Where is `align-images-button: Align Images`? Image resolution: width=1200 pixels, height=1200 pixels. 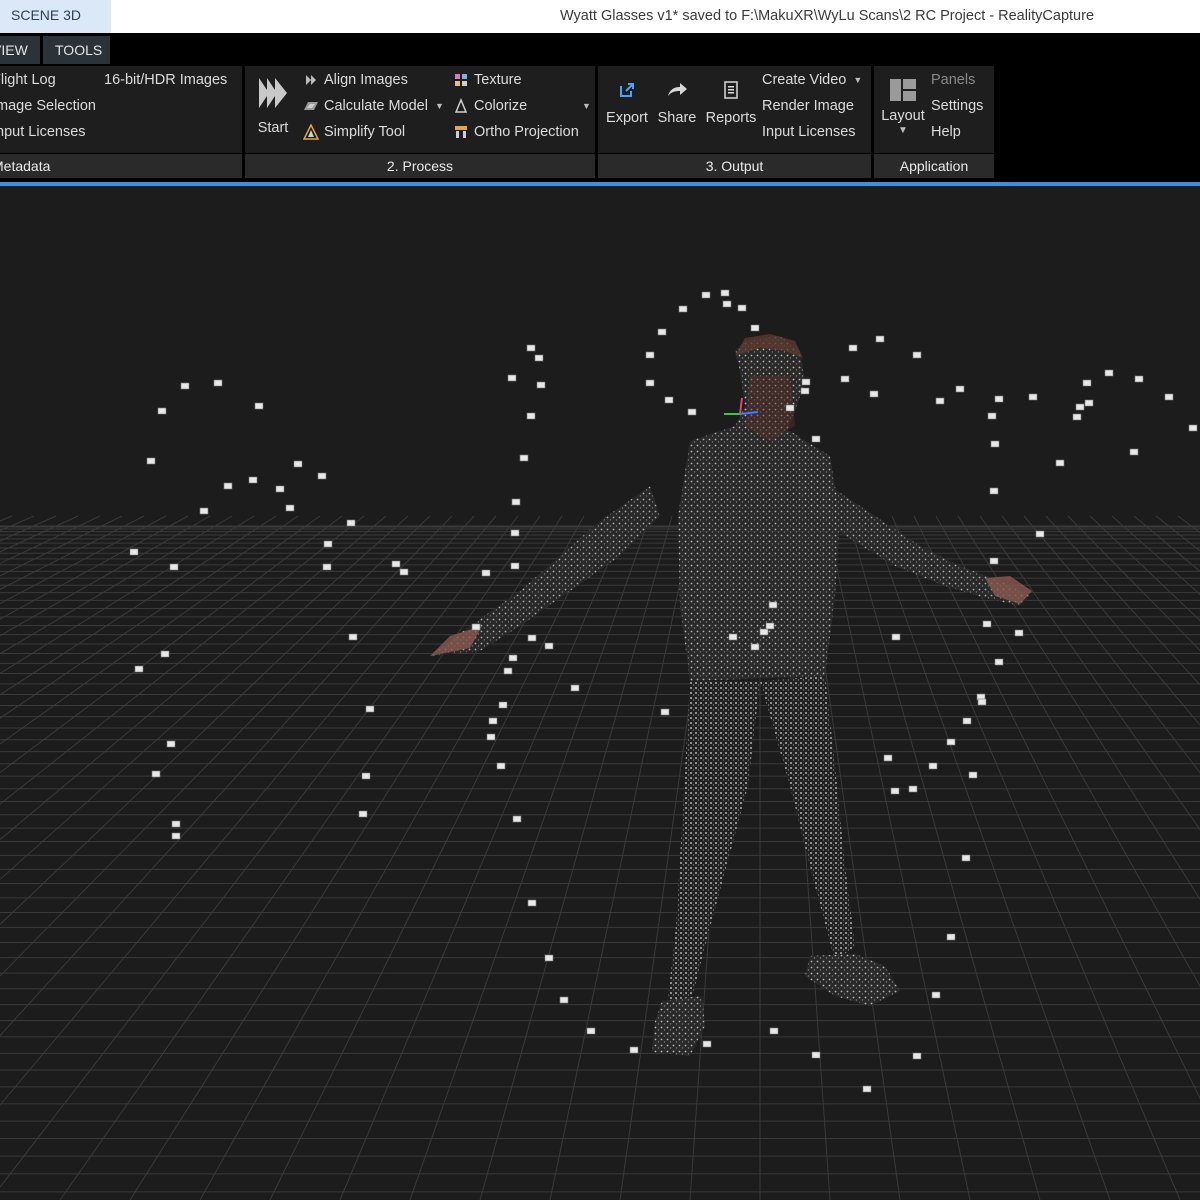
align-images-button: Align Images is located at coordinates (355, 80).